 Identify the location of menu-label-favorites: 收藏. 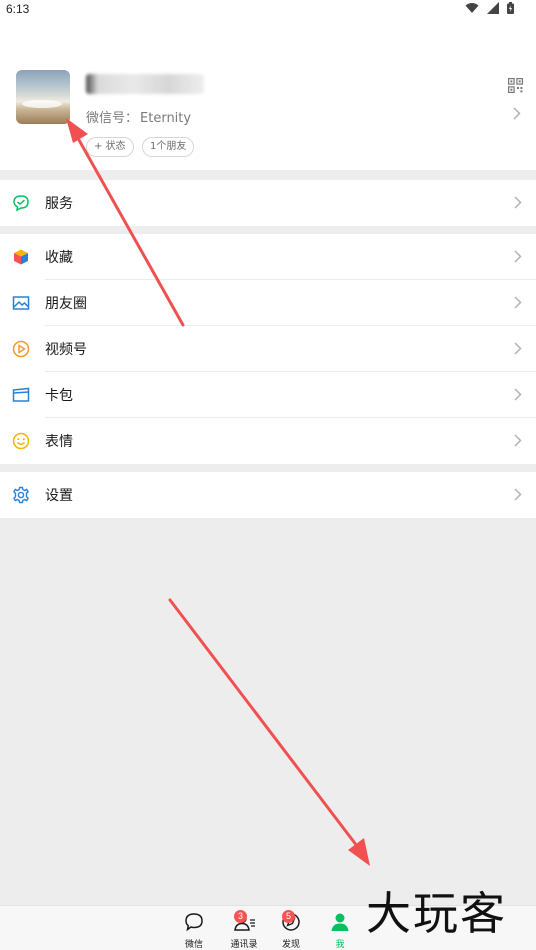
(59, 258).